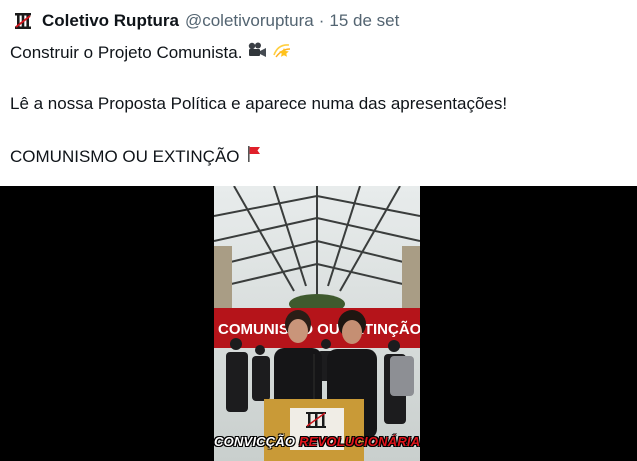  I want to click on video-caption: CONVICÇÃO REVOLUCIONÁRIA, so click(317, 441).